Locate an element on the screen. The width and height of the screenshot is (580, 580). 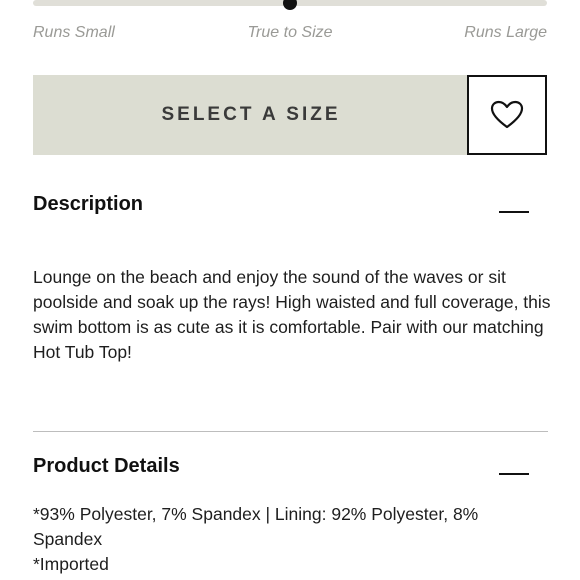
product-details-header: Product Details is located at coordinates (290, 475).